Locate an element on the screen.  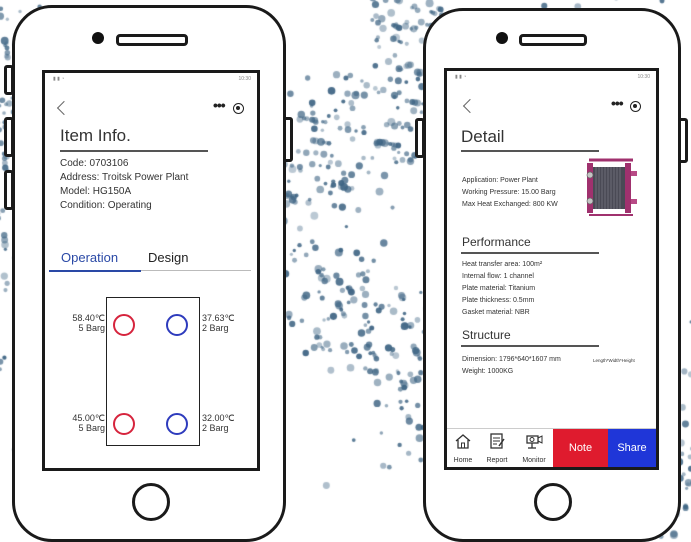
detail-dimension-note: Length*Width*Height is located at coordinates (614, 360).